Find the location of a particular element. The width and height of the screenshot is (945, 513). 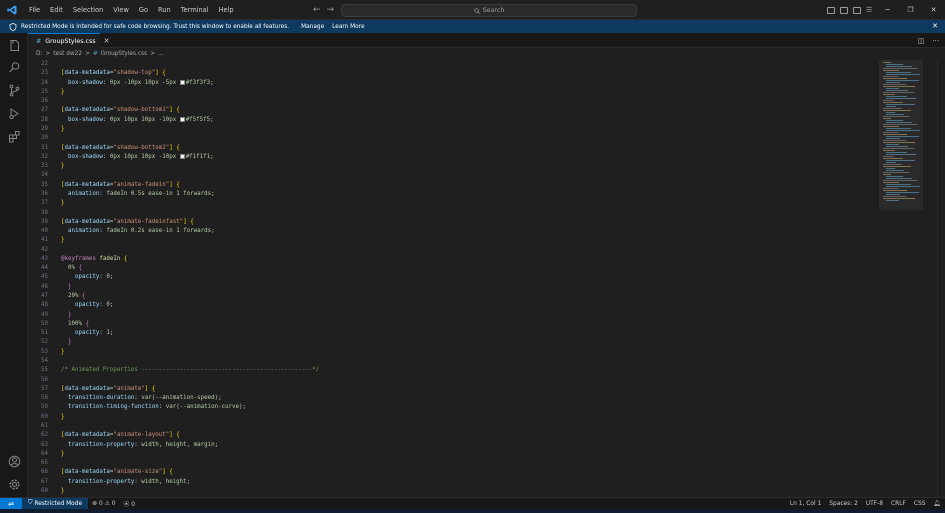

menu-selection: Selection is located at coordinates (88, 10).